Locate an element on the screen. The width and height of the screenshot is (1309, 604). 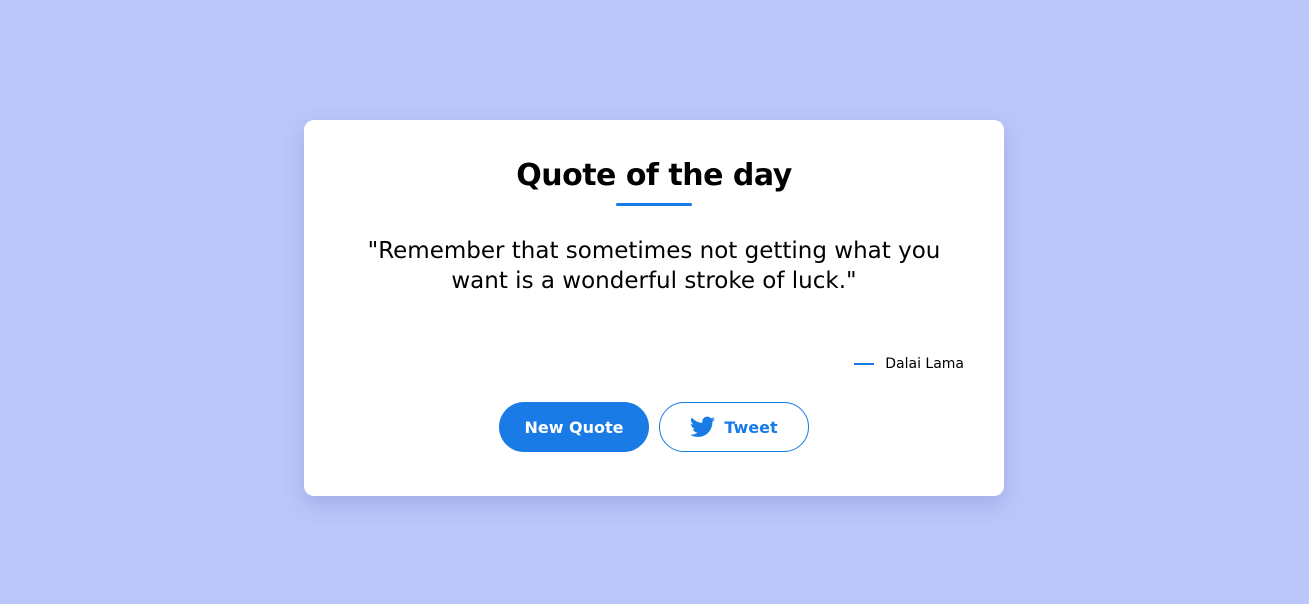
button-row: New Quote Tweet is located at coordinates (654, 427).